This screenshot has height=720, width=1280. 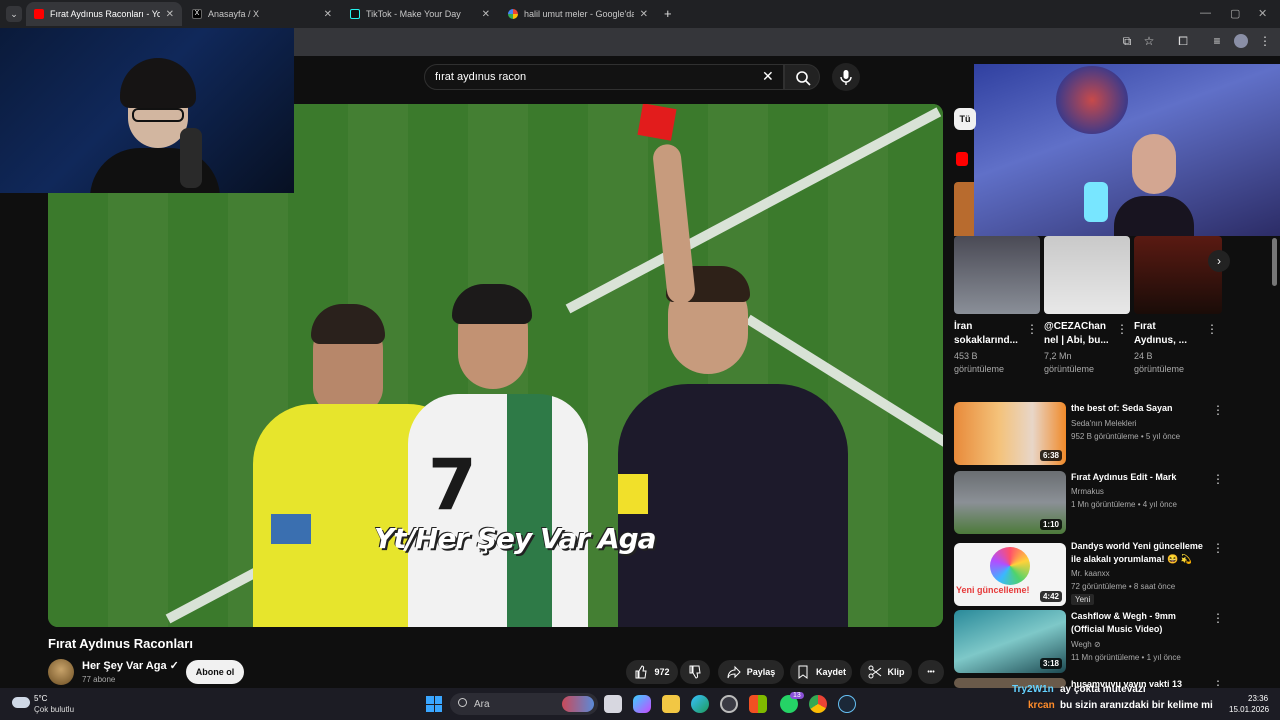 I want to click on short-title-line: İran, so click(x=963, y=326).